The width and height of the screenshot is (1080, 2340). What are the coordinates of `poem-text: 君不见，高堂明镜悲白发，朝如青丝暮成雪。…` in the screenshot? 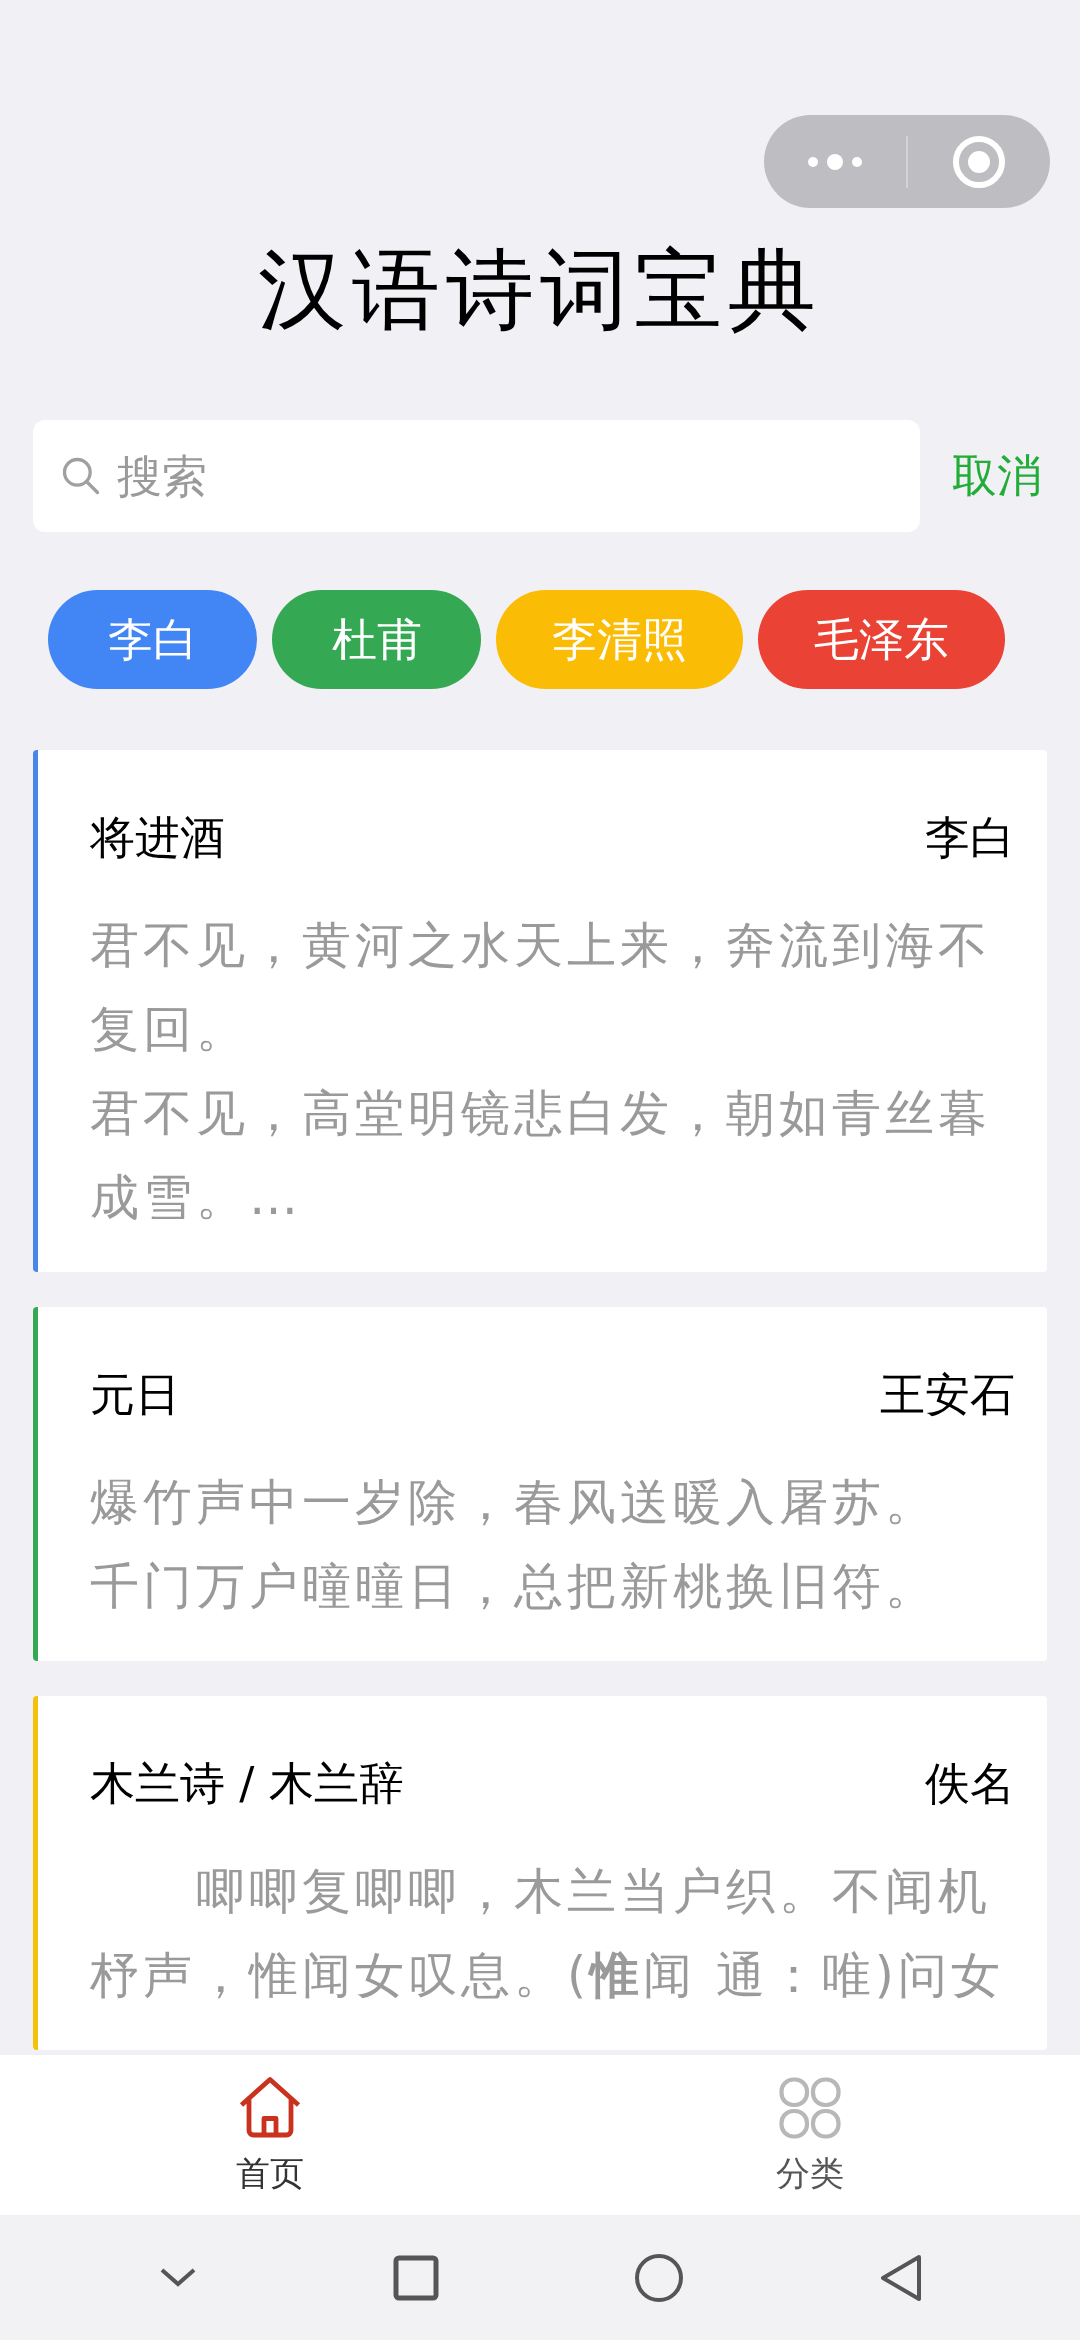 It's located at (541, 1156).